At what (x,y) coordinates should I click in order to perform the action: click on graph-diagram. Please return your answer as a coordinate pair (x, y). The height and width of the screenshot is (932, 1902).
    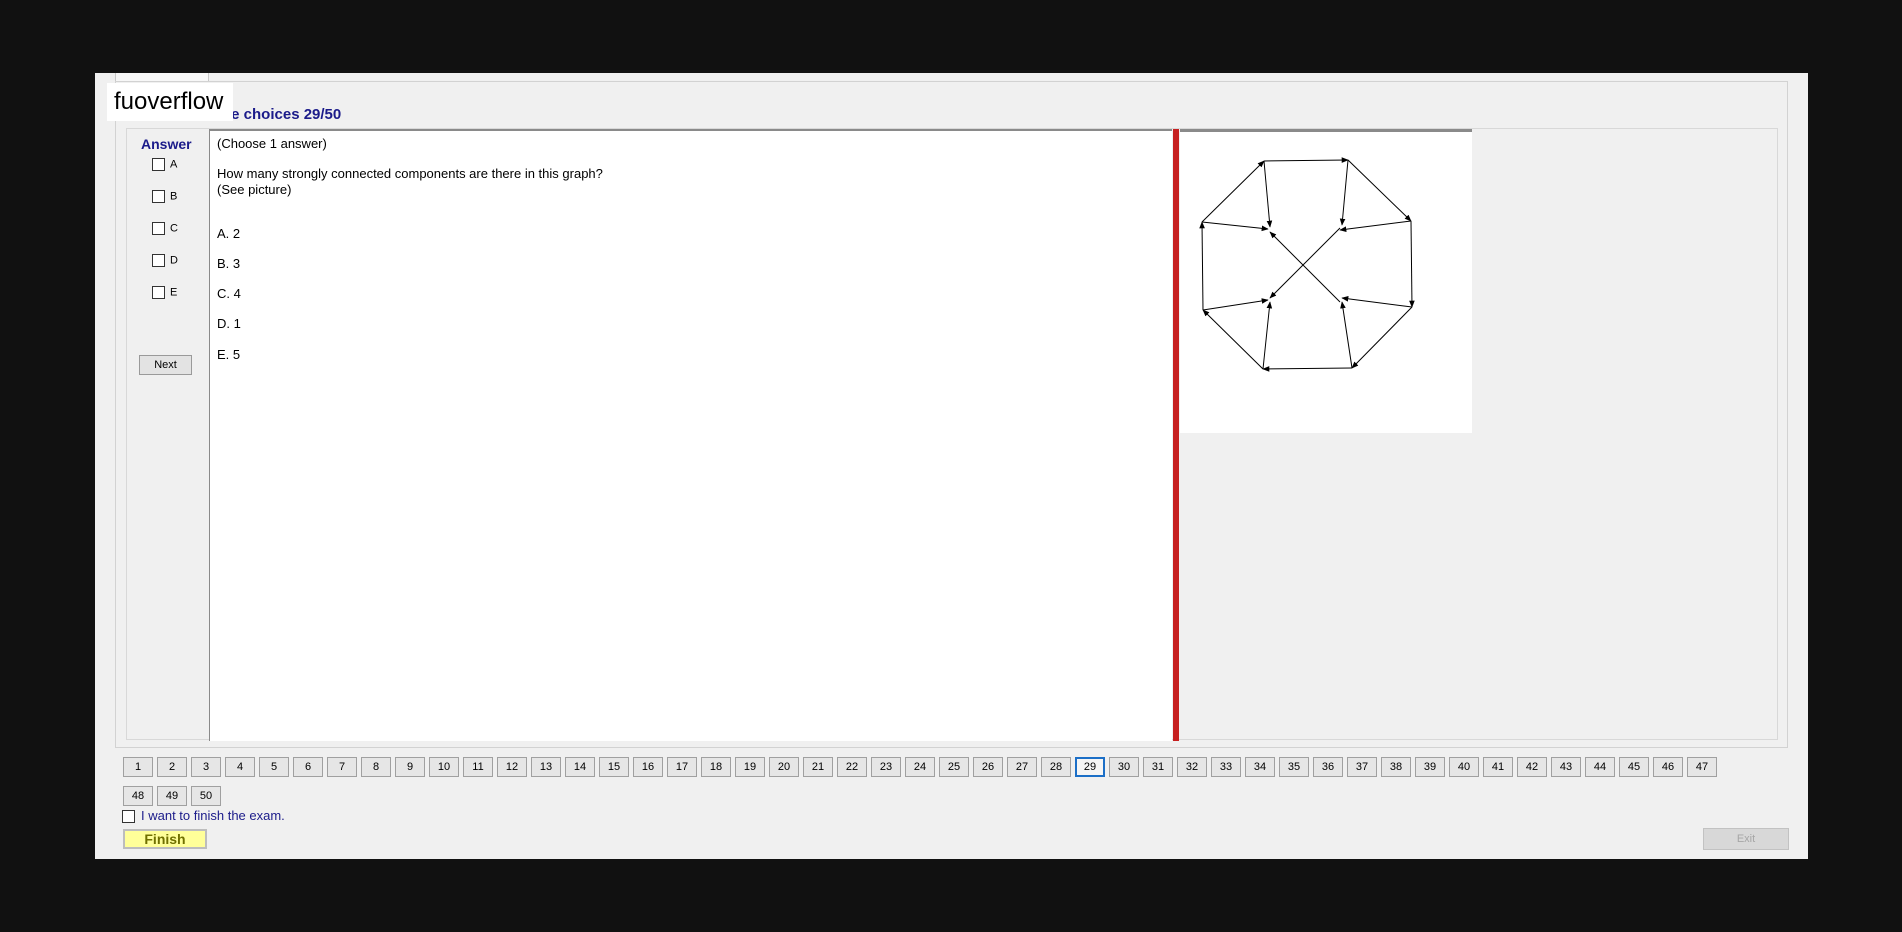
    Looking at the image, I should click on (1307, 264).